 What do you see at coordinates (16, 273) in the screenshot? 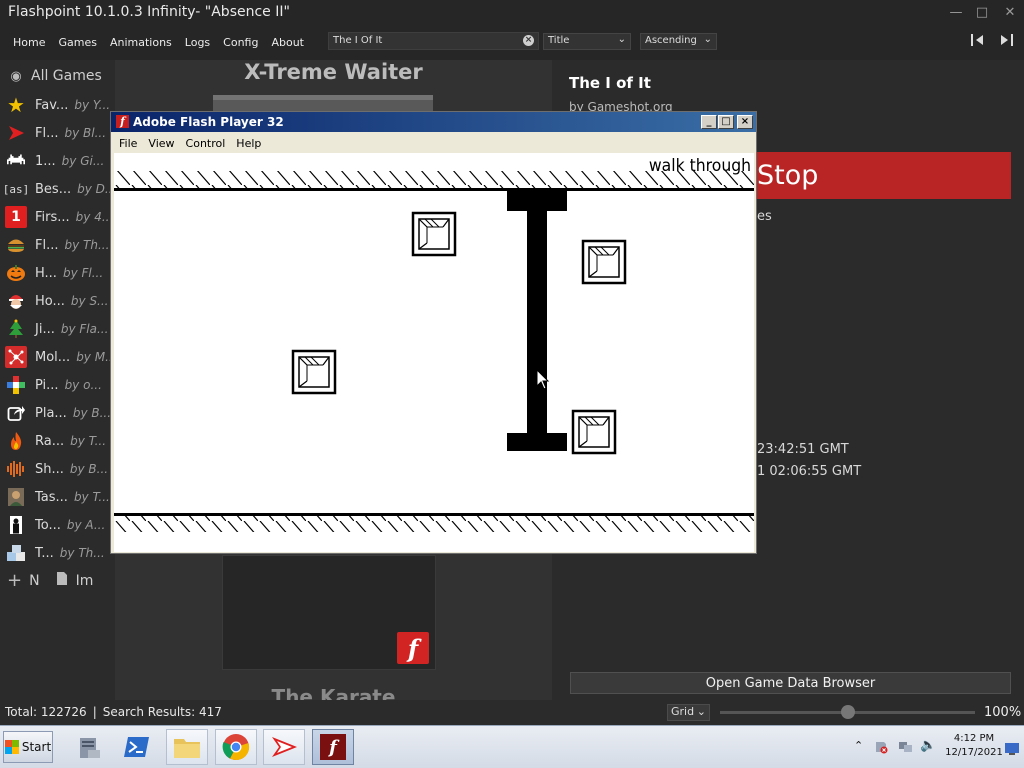
I see `pumpkin-icon` at bounding box center [16, 273].